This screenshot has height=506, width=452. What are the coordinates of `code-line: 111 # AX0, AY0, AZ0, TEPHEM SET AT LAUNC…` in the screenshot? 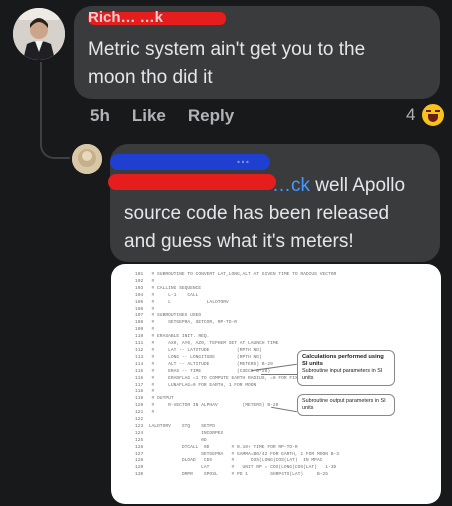 It's located at (207, 344).